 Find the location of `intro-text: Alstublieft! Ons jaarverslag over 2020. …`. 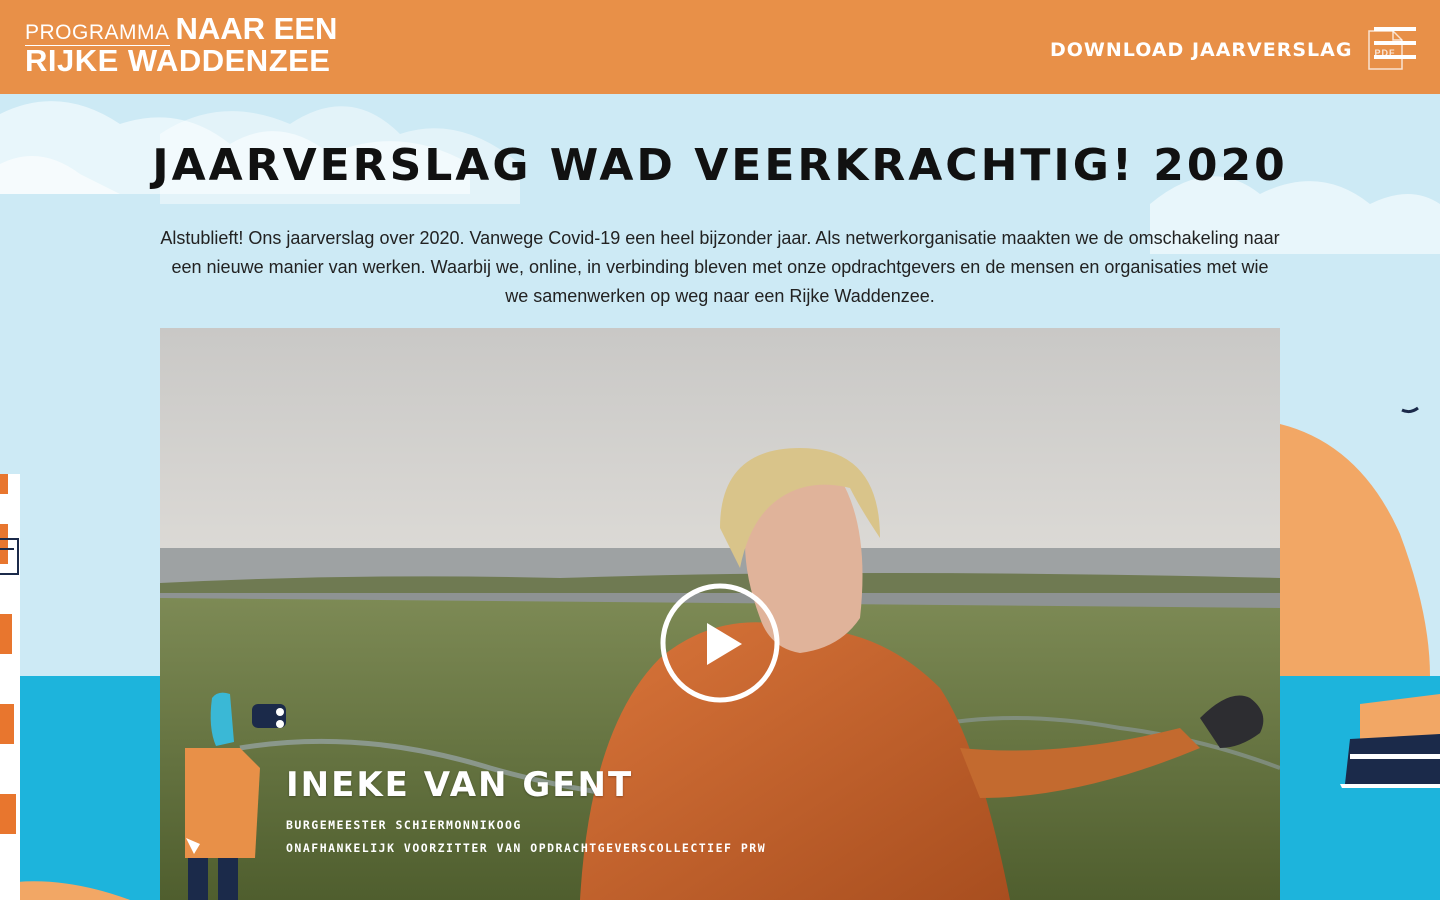

intro-text: Alstublieft! Ons jaarverslag over 2020. … is located at coordinates (720, 267).